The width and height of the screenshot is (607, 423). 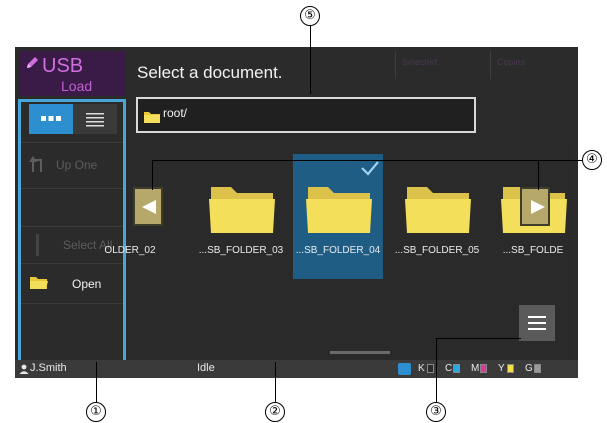 I want to click on horizontal-scrollbar, so click(x=360, y=352).